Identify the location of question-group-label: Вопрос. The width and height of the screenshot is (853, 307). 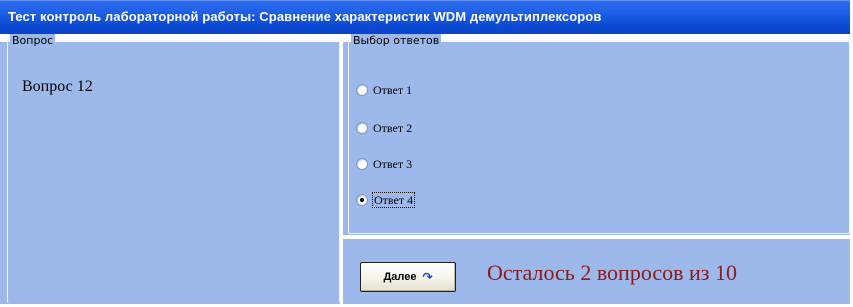
(33, 40).